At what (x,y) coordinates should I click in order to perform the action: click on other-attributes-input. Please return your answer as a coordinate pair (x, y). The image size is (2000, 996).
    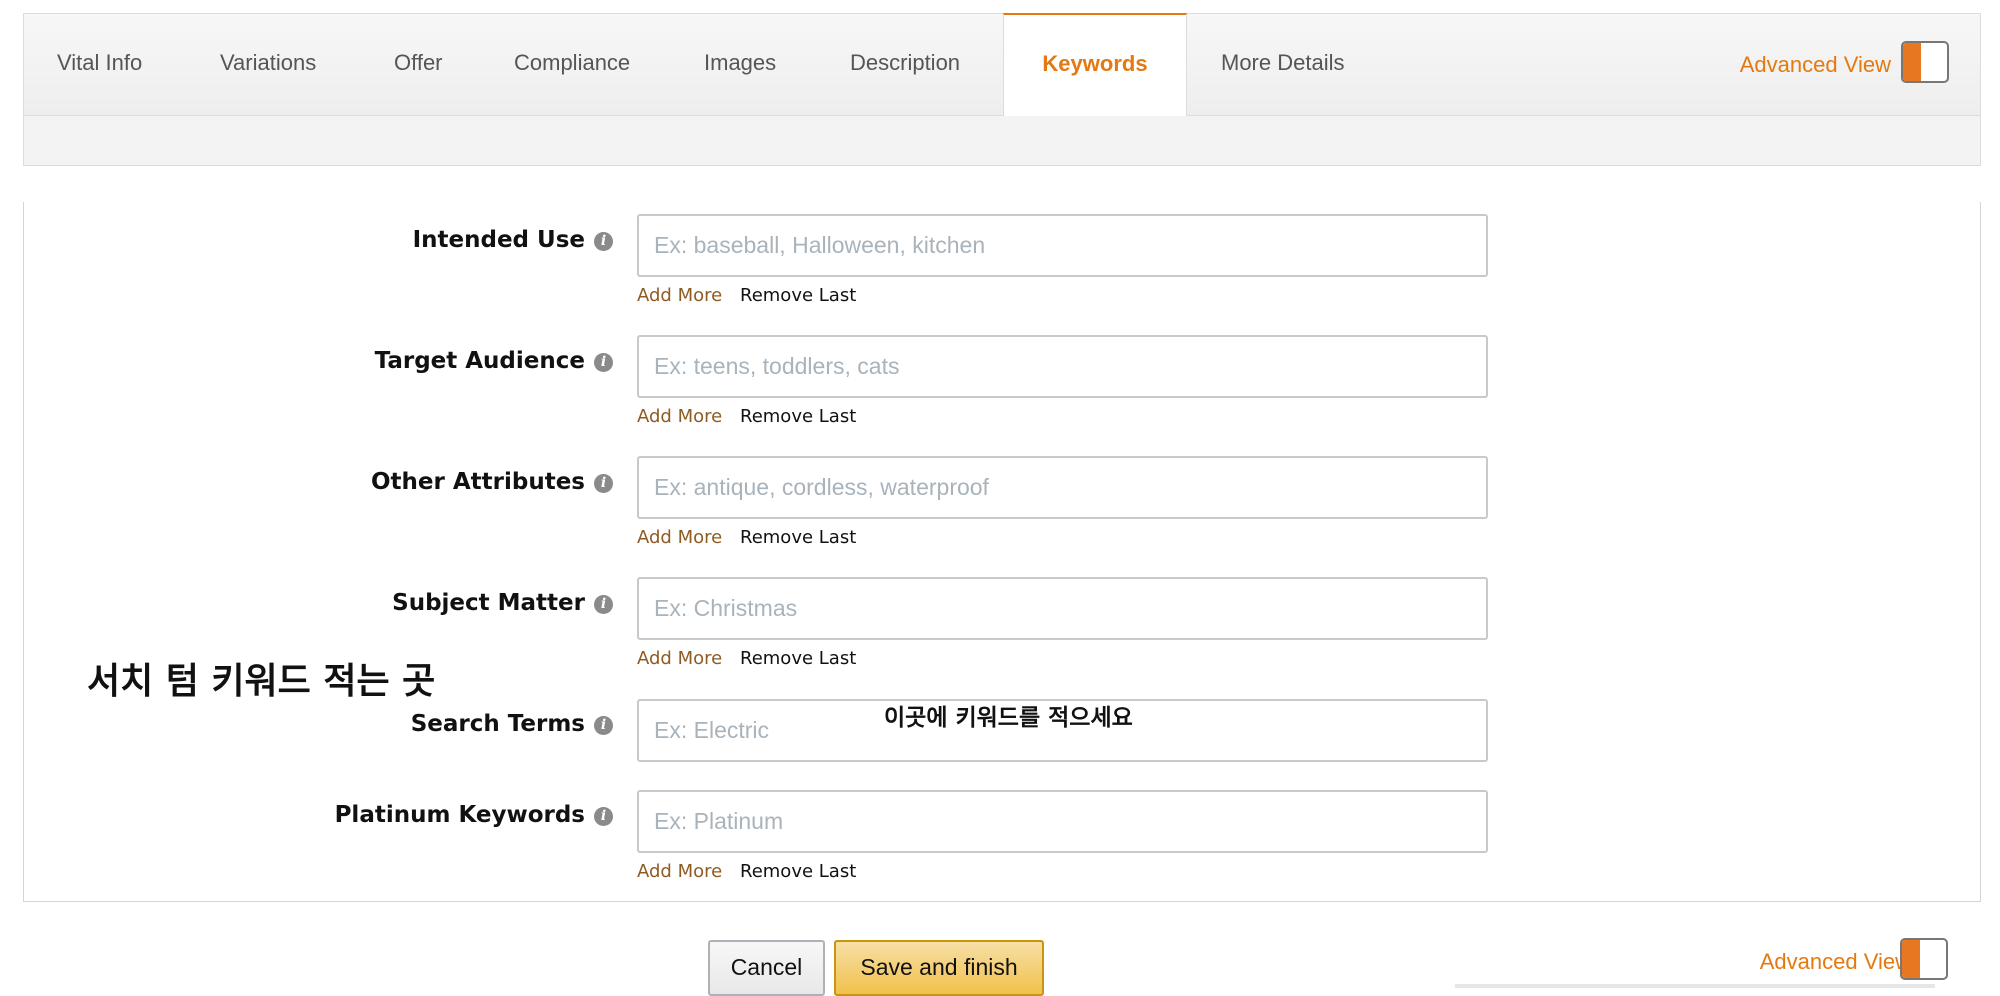
    Looking at the image, I should click on (1062, 487).